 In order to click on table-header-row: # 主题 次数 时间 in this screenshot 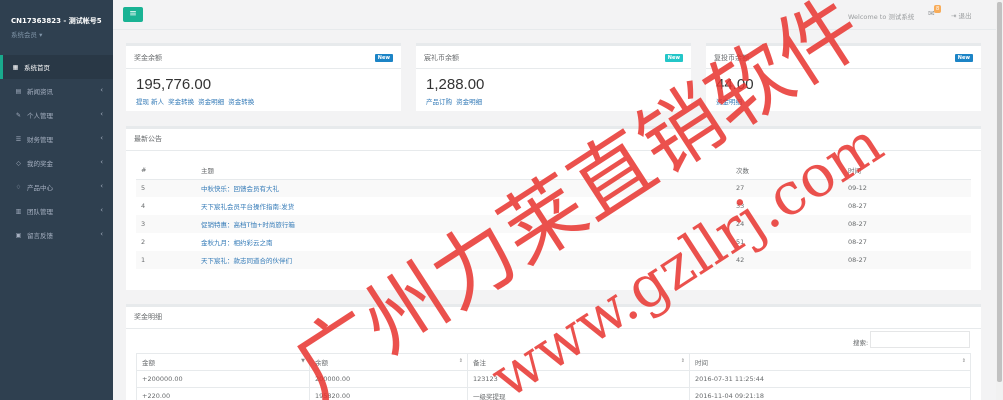, I will do `click(553, 170)`.